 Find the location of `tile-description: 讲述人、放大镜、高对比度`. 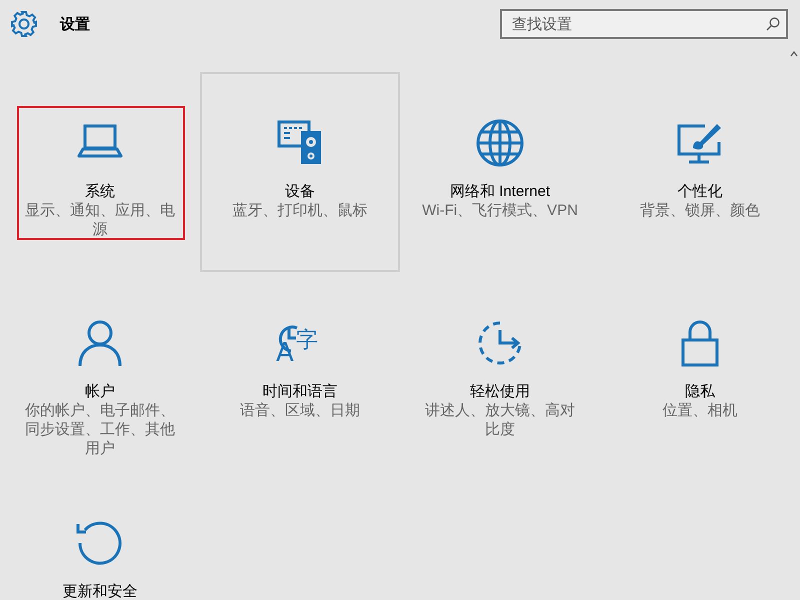

tile-description: 讲述人、放大镜、高对比度 is located at coordinates (500, 420).